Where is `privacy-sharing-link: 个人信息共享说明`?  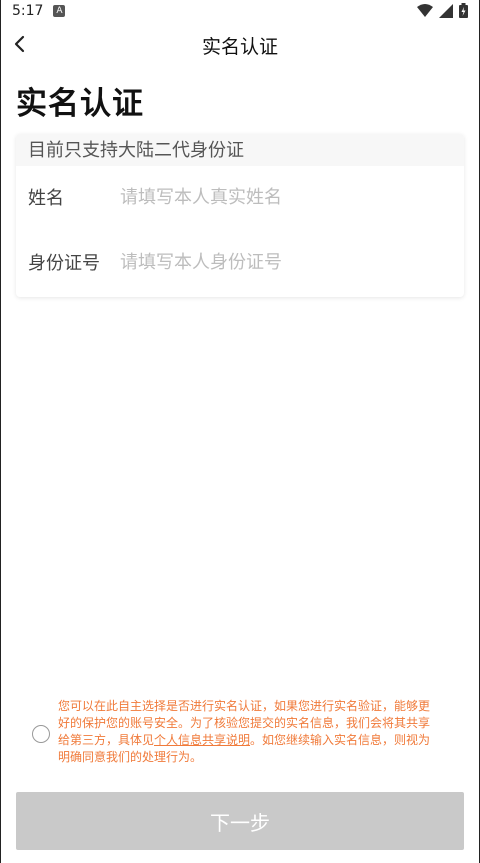 privacy-sharing-link: 个人信息共享说明 is located at coordinates (202, 740).